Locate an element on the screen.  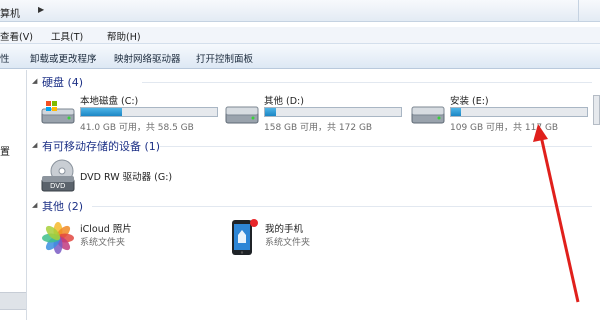
drive-e: 安装 (E:) 109 GB 可用，共 117 GB is located at coordinates (501, 113).